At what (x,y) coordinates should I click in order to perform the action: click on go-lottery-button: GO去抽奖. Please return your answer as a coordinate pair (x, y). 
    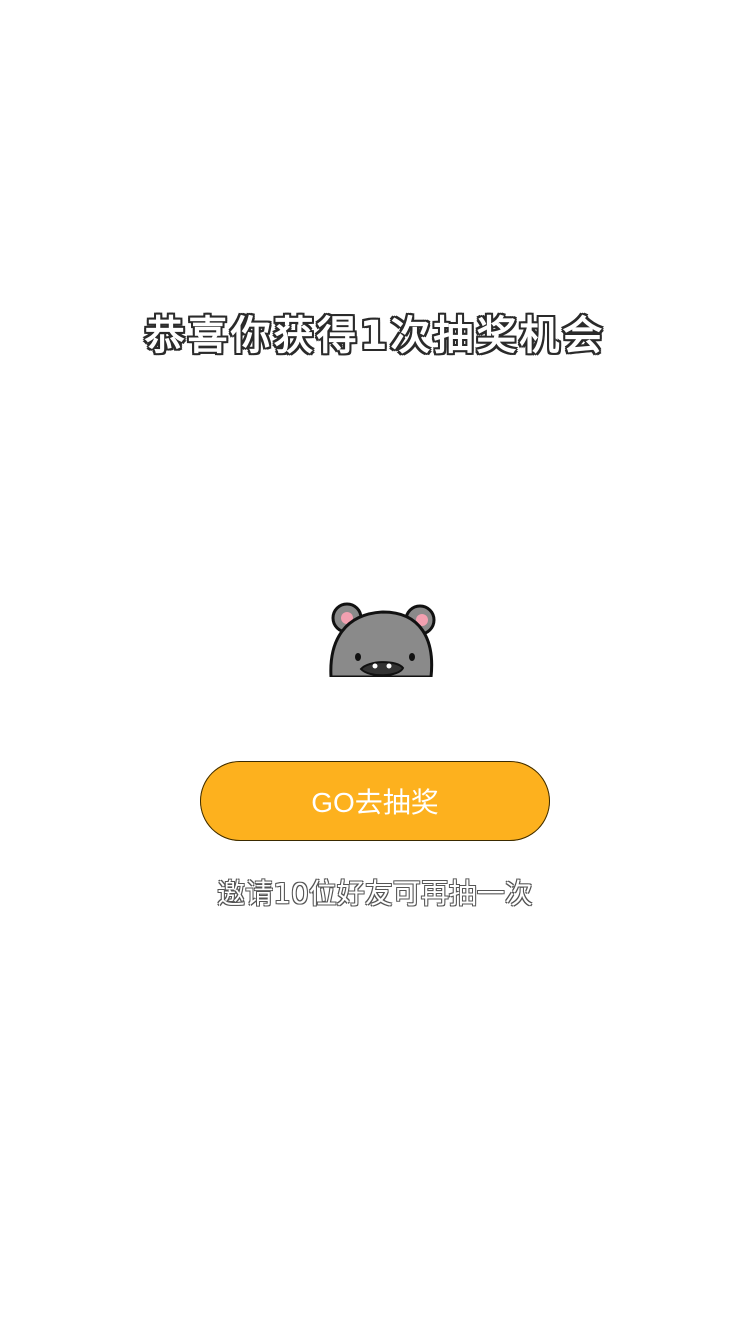
    Looking at the image, I should click on (375, 801).